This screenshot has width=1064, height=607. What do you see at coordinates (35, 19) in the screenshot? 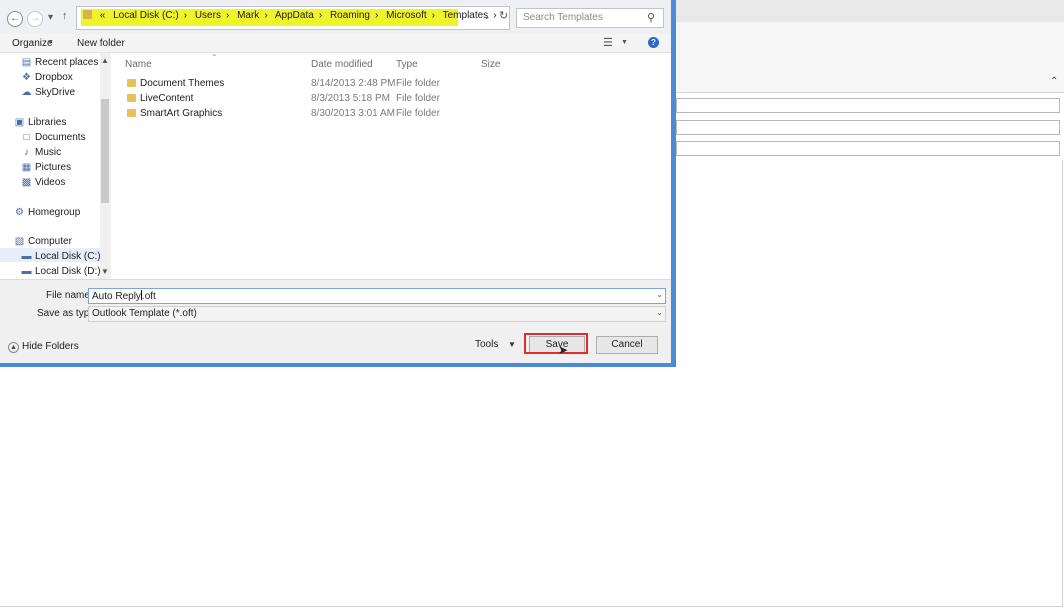
I see `forward-icon: →` at bounding box center [35, 19].